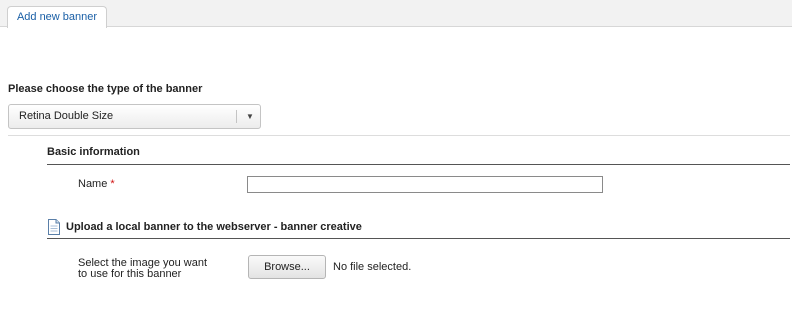  Describe the element at coordinates (130, 274) in the screenshot. I see `upload-field-label-line2: to use for this banner` at that location.